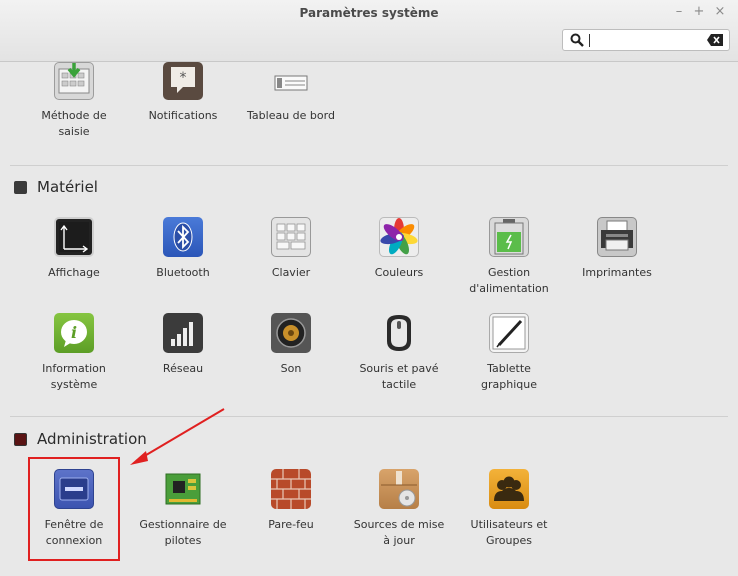 This screenshot has width=738, height=576. What do you see at coordinates (715, 40) in the screenshot?
I see `clear-search-icon` at bounding box center [715, 40].